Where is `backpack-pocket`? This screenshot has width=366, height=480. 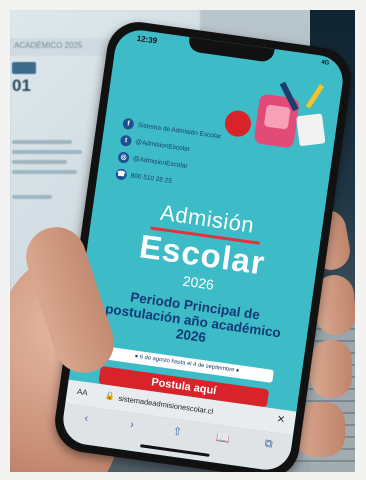
backpack-pocket is located at coordinates (277, 117).